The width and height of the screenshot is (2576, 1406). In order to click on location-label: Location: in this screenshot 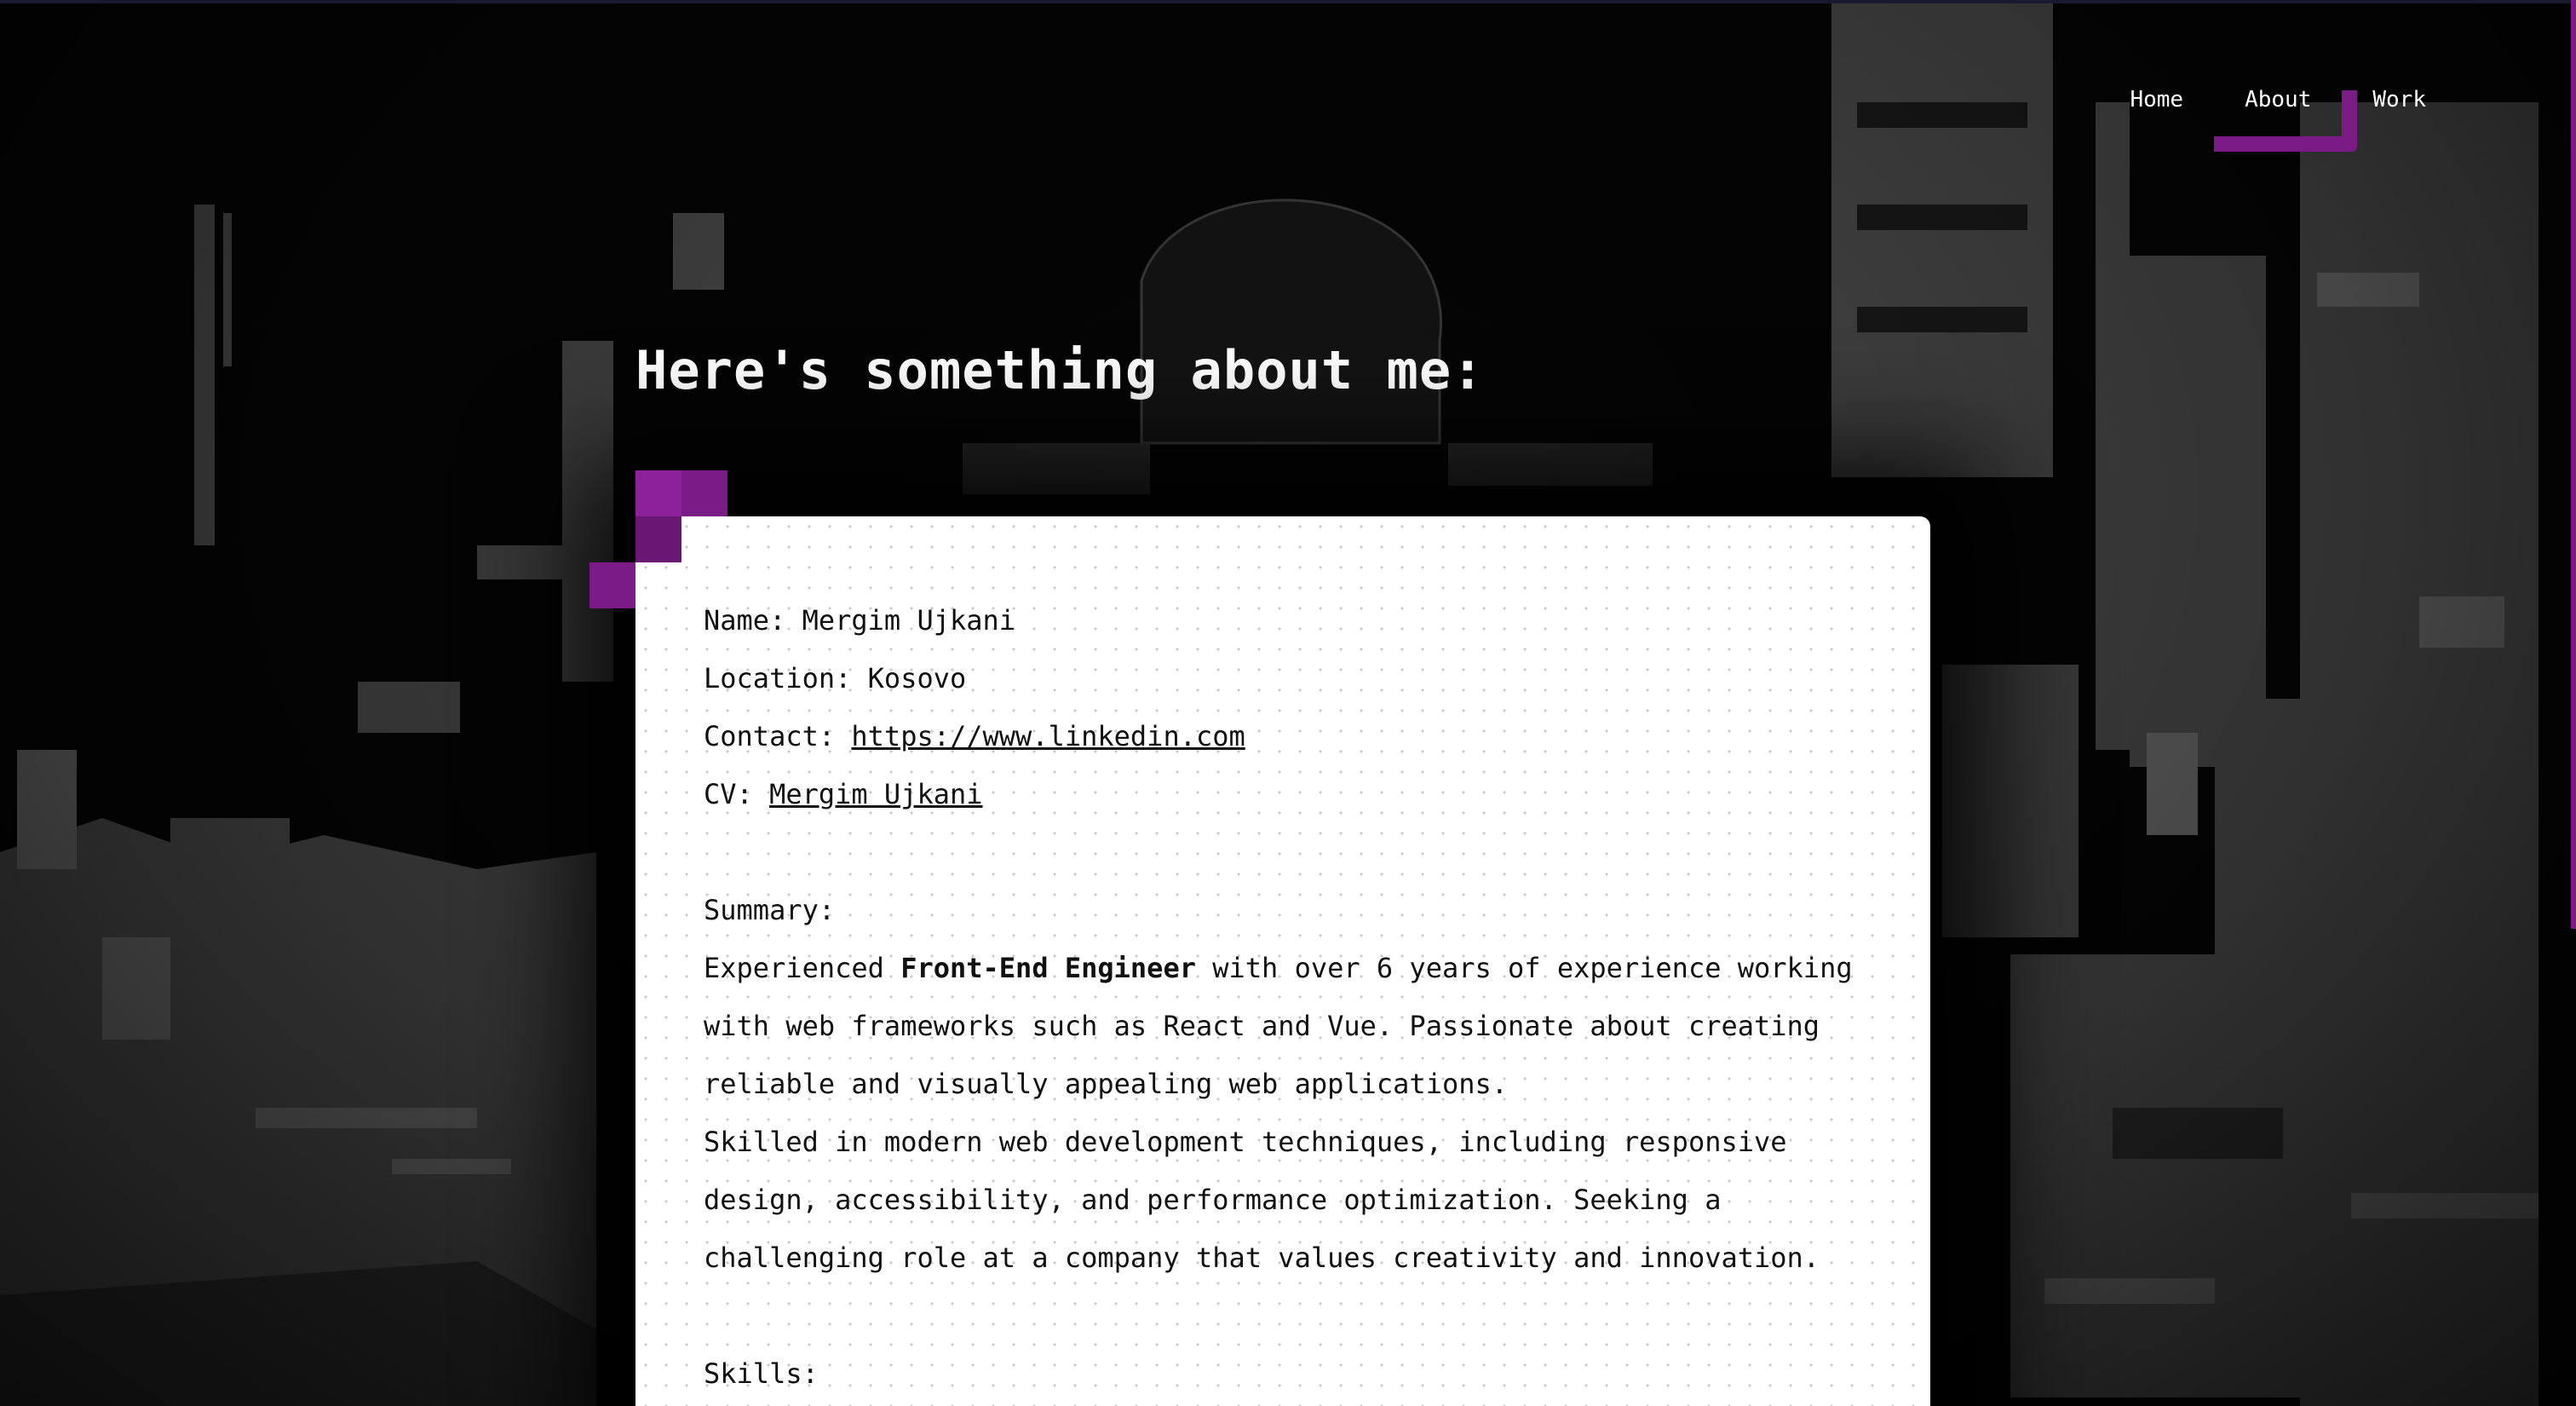, I will do `click(778, 678)`.